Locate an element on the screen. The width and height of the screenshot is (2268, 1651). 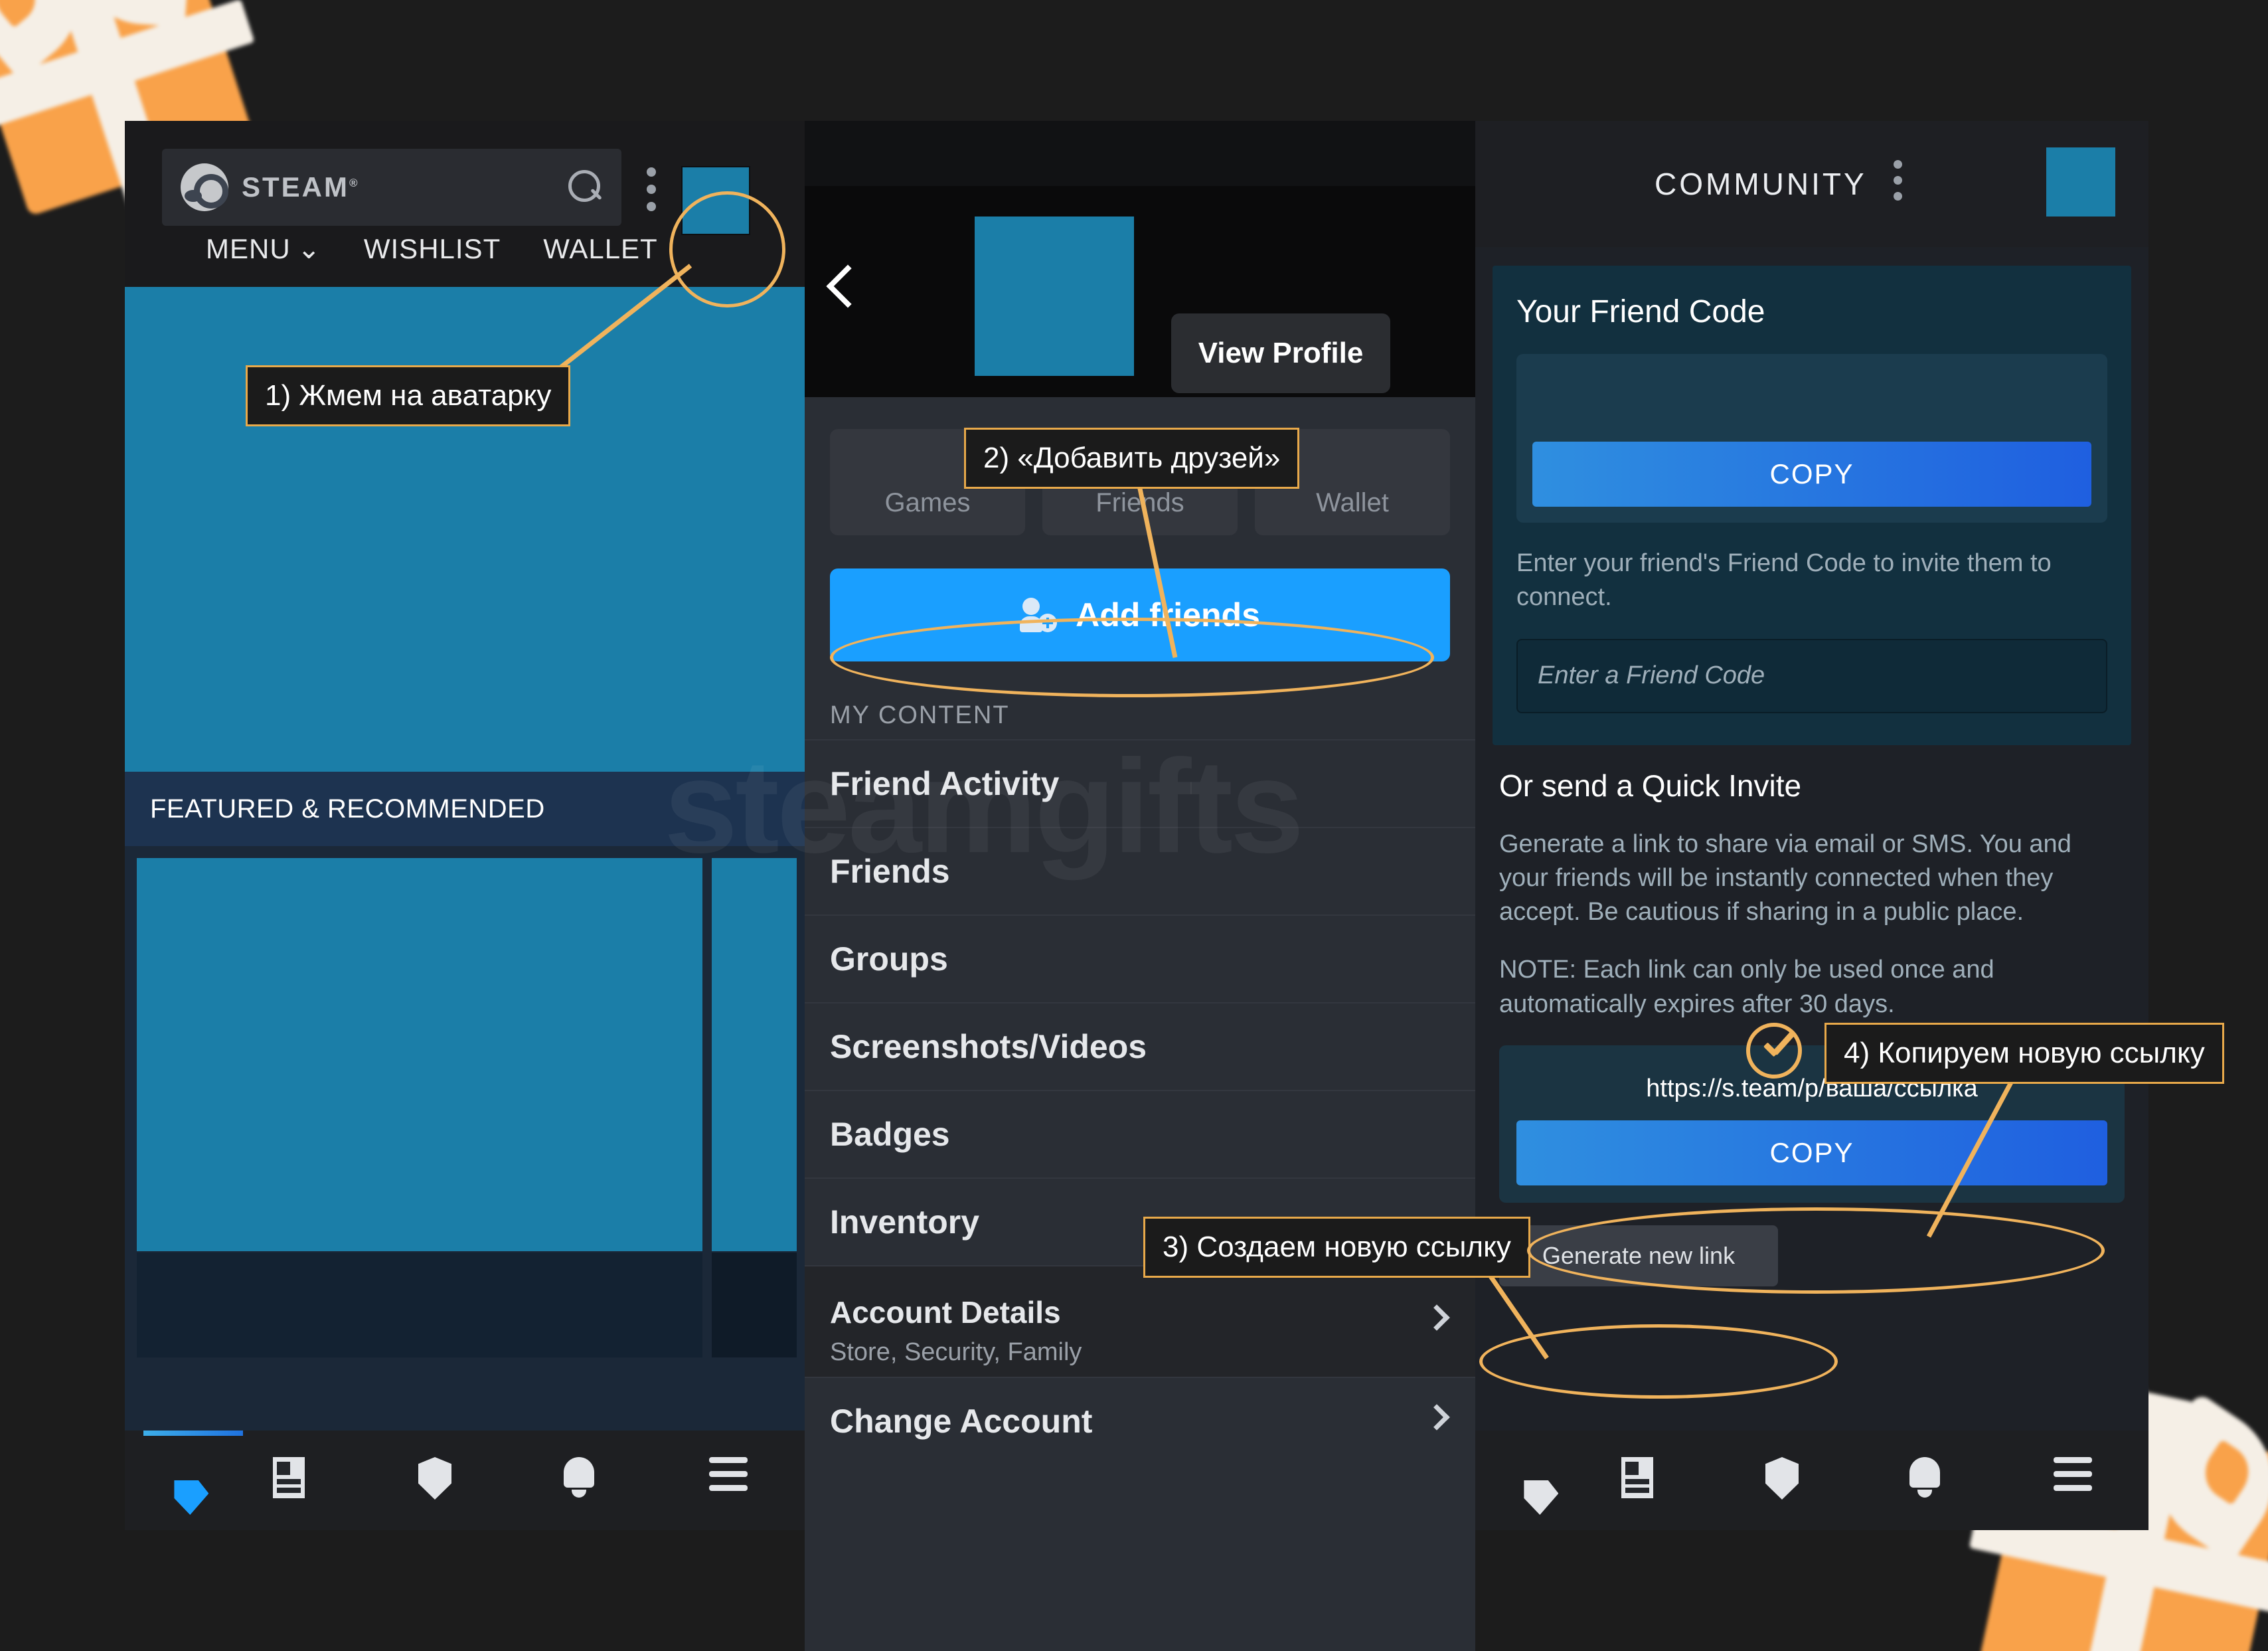
menu-item-change-account: Change Account is located at coordinates (1140, 1420).